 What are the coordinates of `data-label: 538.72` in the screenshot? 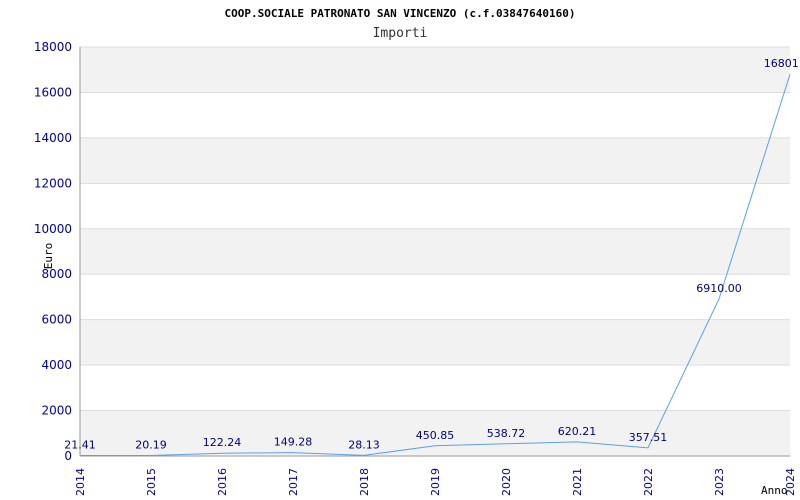 It's located at (506, 433).